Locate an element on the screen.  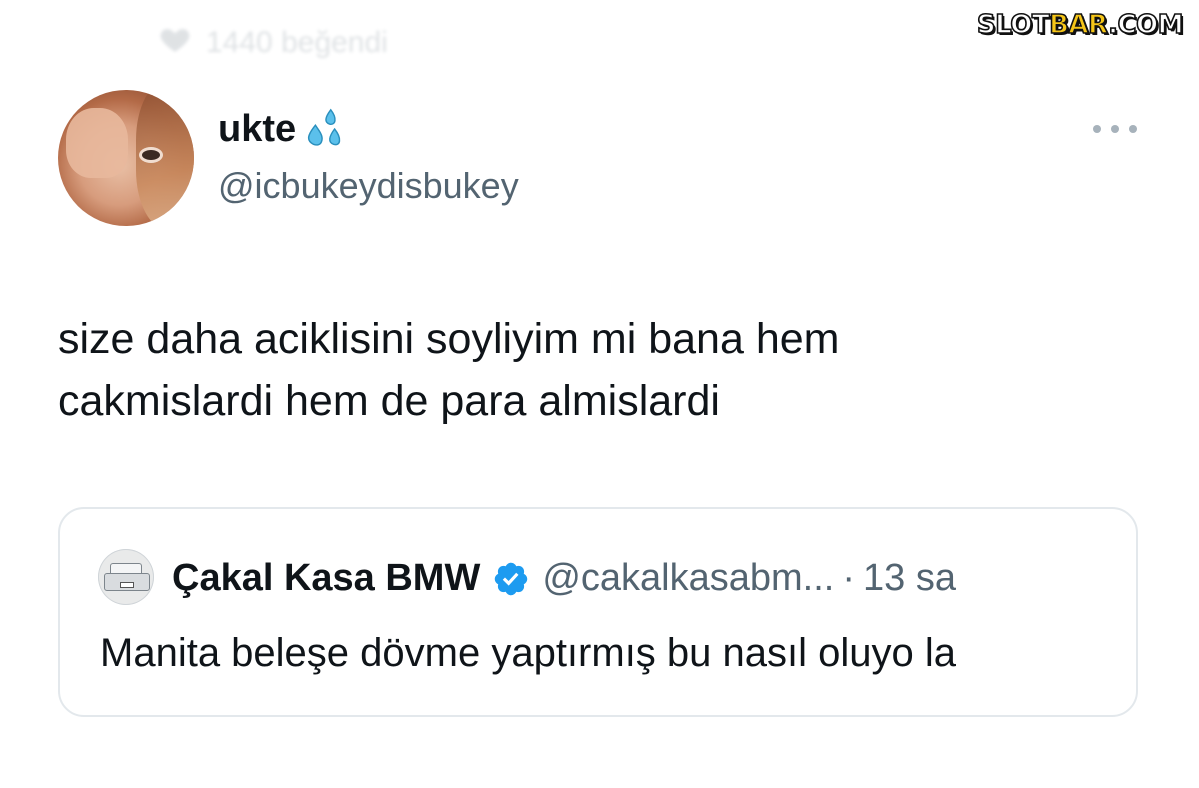
watermark-part-com: .COM is located at coordinates (1145, 25).